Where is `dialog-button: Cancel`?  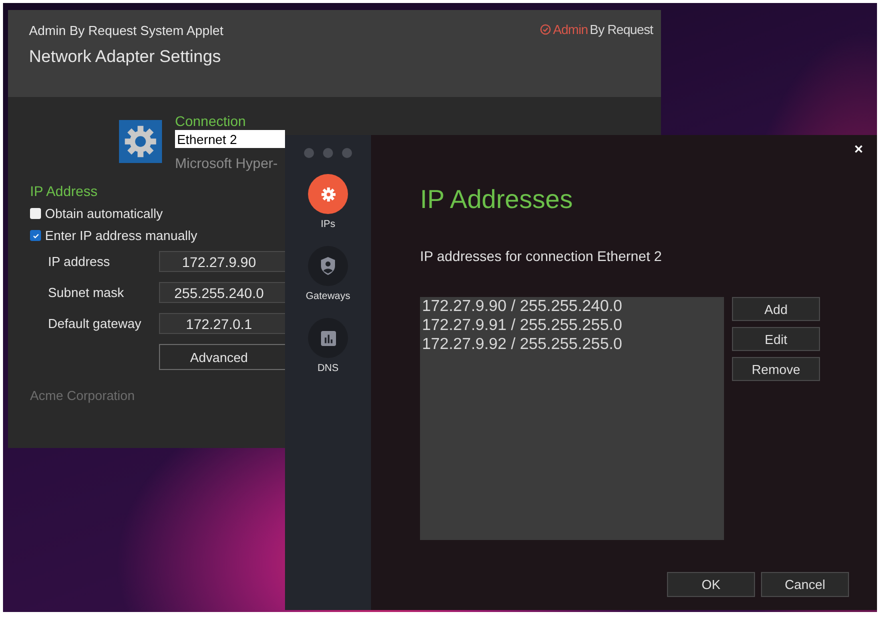 dialog-button: Cancel is located at coordinates (805, 584).